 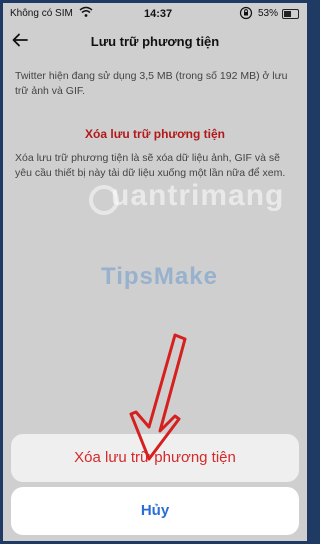 What do you see at coordinates (158, 397) in the screenshot?
I see `red-pointer-arrow-icon` at bounding box center [158, 397].